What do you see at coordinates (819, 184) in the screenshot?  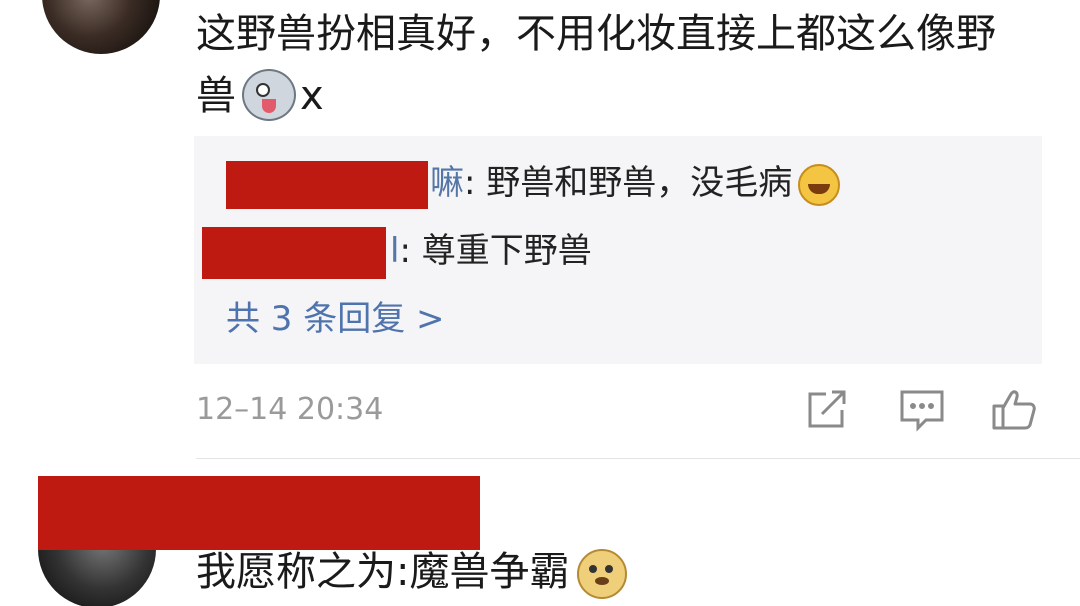 I see `laugh-cry-emoji-icon` at bounding box center [819, 184].